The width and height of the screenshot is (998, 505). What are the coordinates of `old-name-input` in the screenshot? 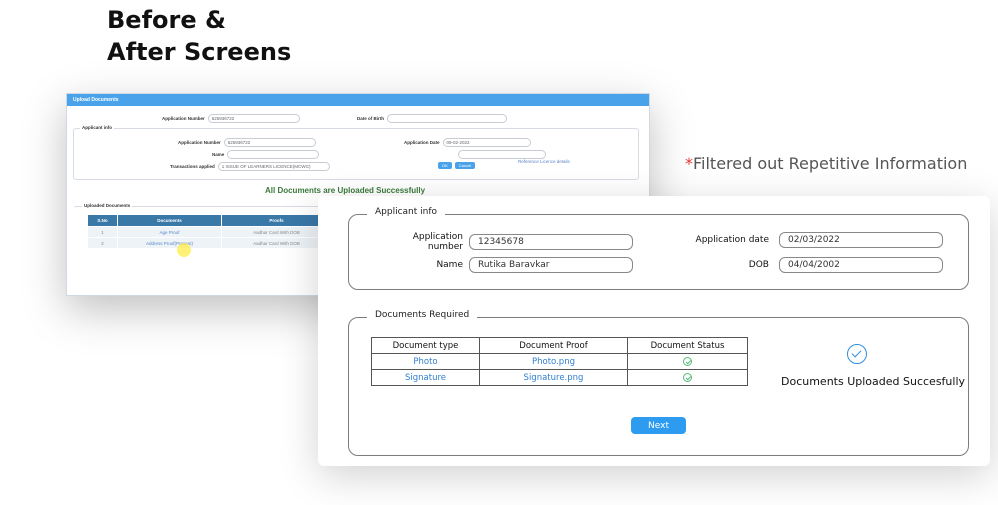 It's located at (273, 154).